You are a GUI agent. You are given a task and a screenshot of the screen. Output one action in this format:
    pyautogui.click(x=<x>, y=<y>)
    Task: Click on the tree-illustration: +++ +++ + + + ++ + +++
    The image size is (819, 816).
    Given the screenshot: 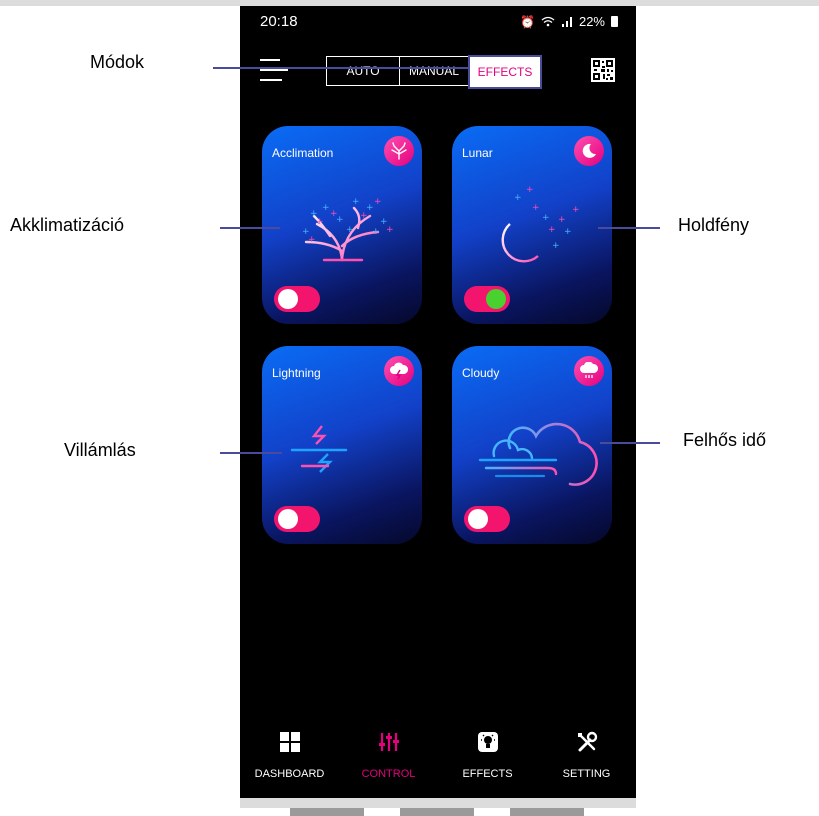 What is the action you would take?
    pyautogui.click(x=348, y=229)
    